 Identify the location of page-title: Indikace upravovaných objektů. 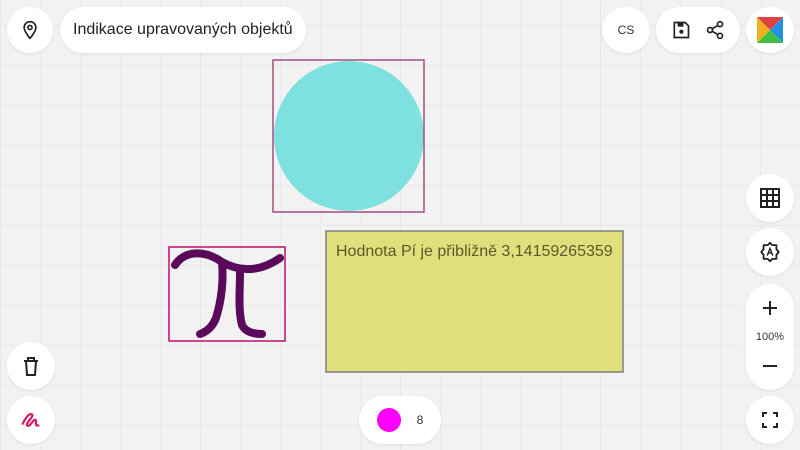
(183, 30).